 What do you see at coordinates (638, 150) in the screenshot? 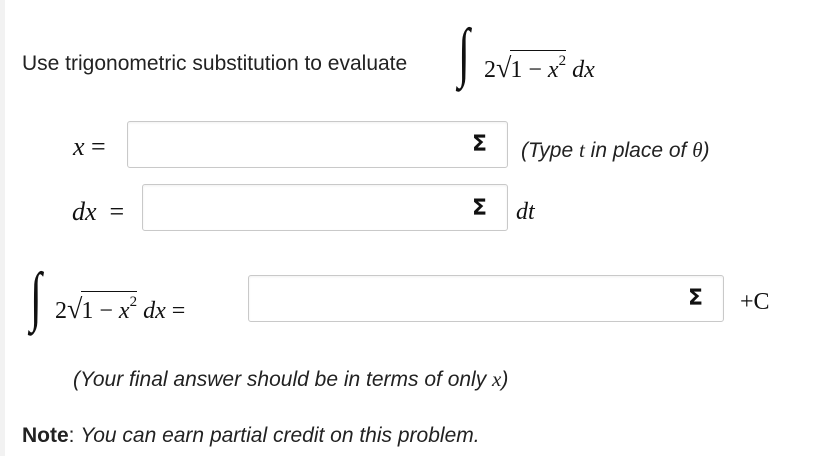
I see `hint-middle: in place of` at bounding box center [638, 150].